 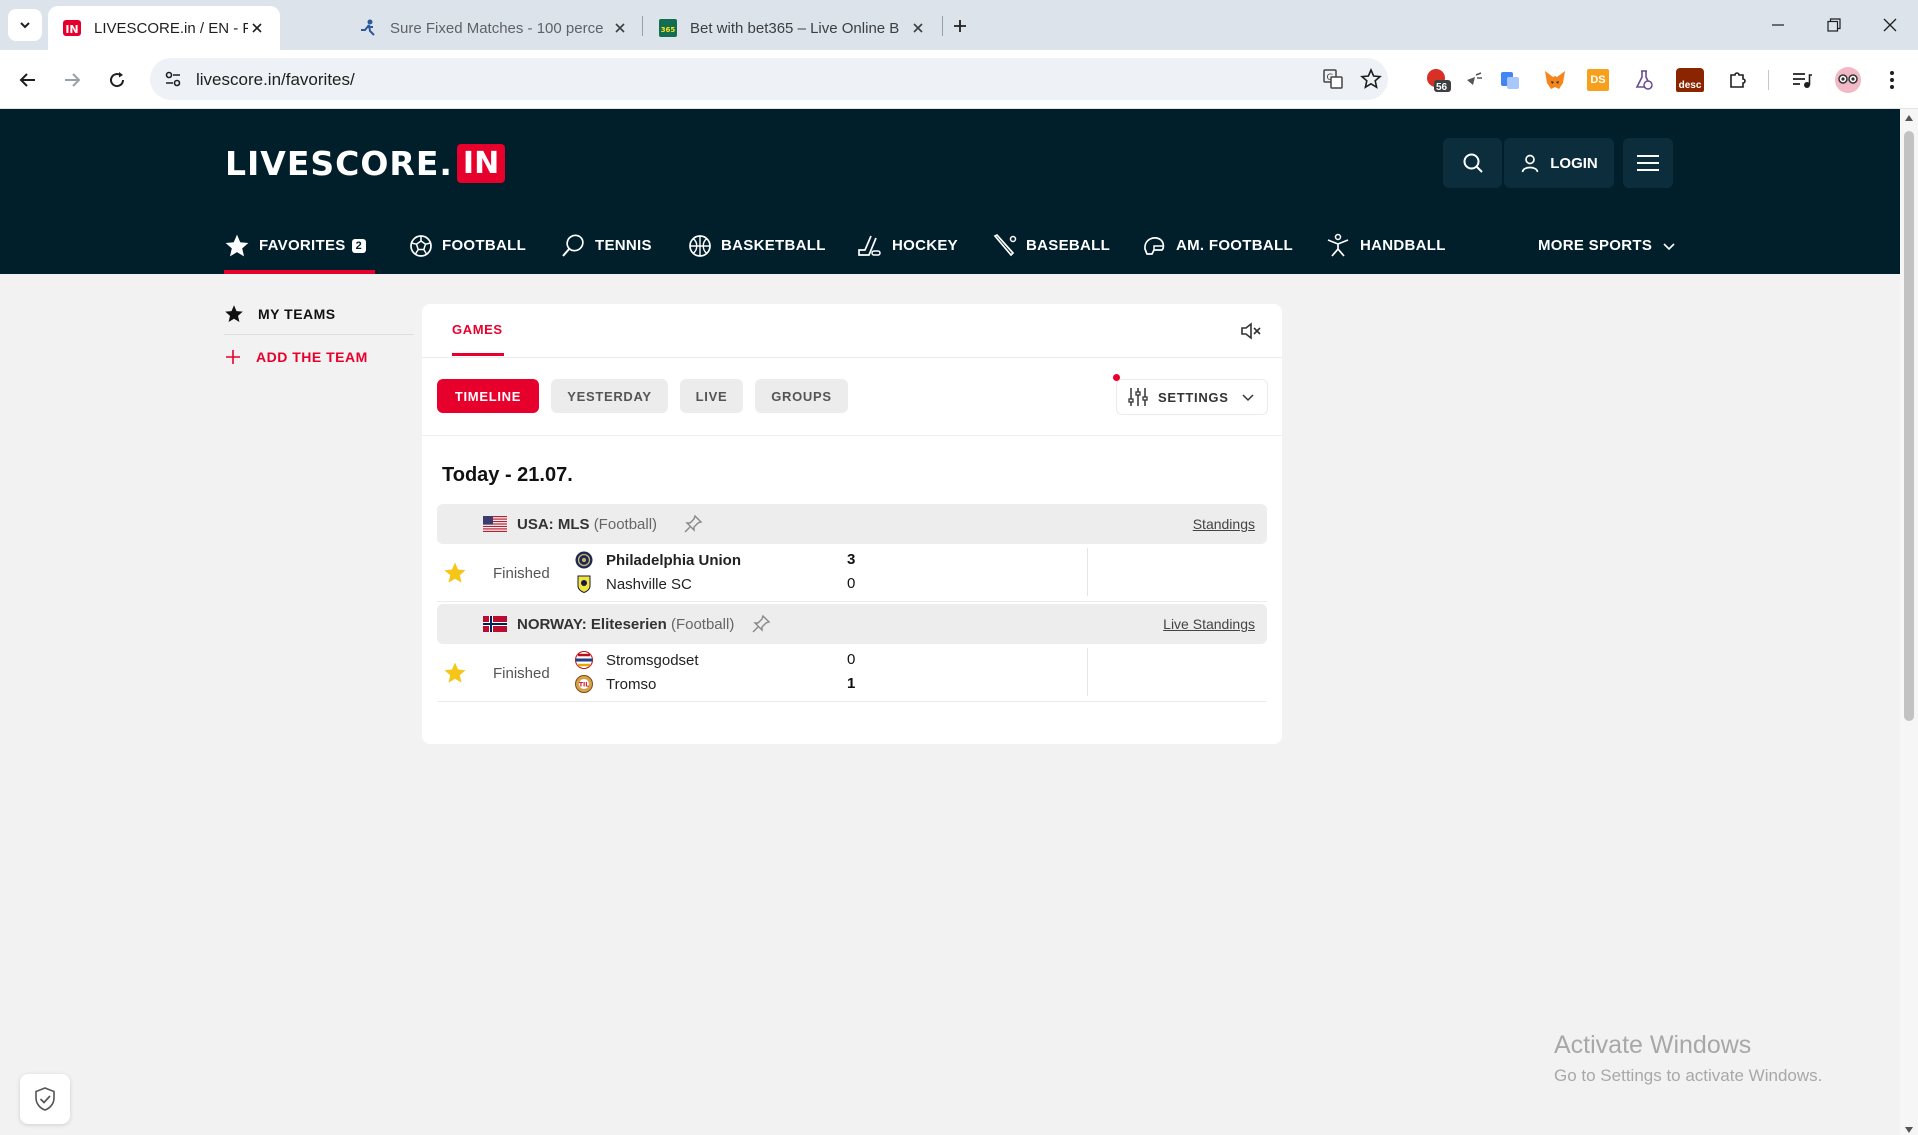 I want to click on scroll-down-arrow-icon, so click(x=1909, y=1130).